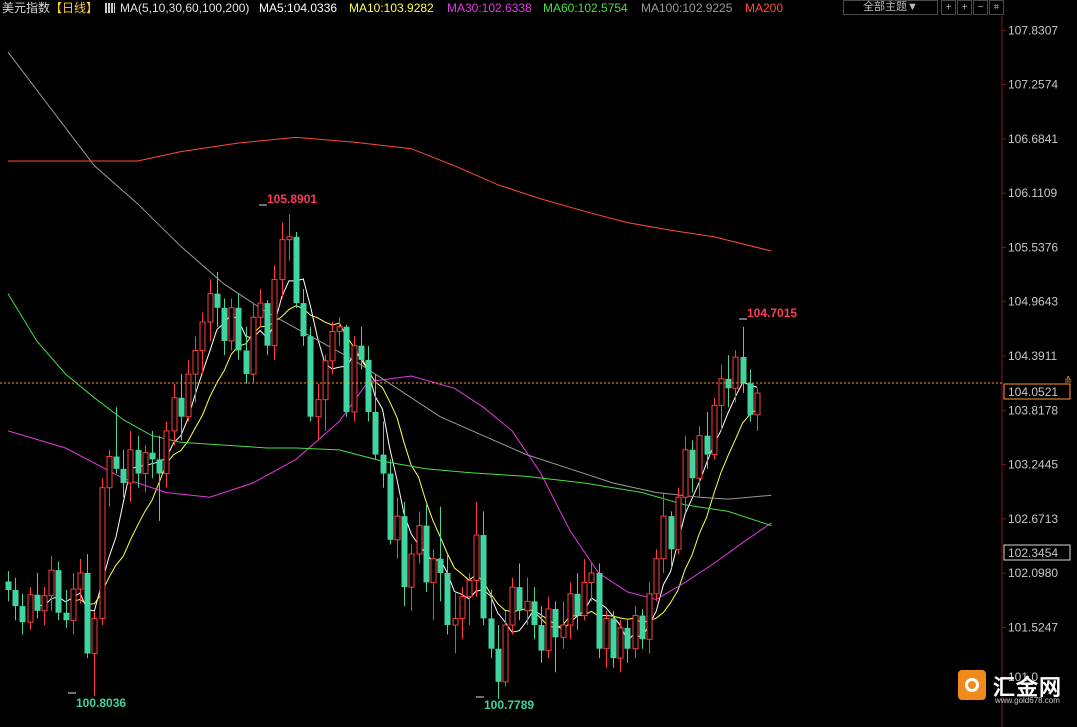 This screenshot has height=727, width=1077. Describe the element at coordinates (74, 8) in the screenshot. I see `period-label: 【日线】` at that location.